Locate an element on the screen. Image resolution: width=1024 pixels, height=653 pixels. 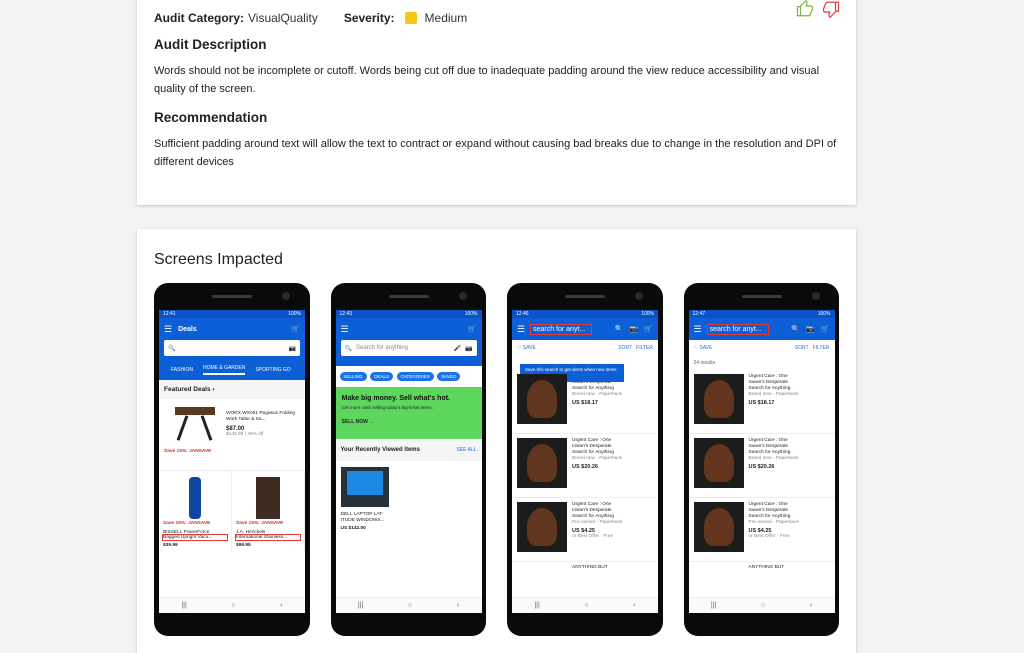
status-time: 12:46 is located at coordinates (522, 314).